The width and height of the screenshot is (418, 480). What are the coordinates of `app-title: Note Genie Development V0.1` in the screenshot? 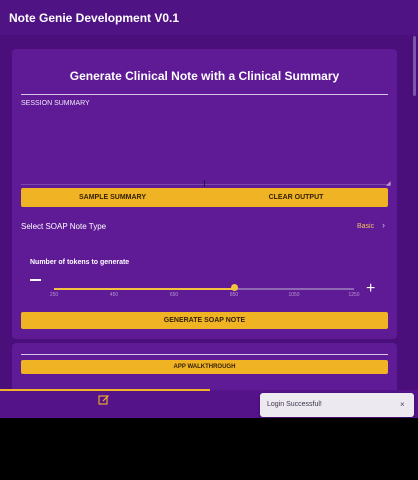 It's located at (94, 18).